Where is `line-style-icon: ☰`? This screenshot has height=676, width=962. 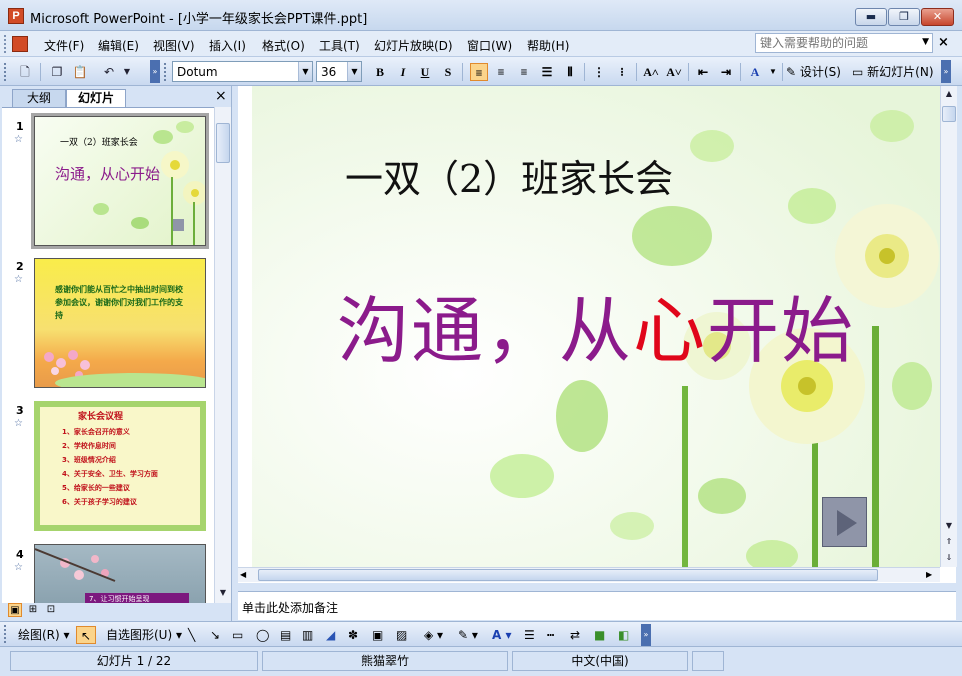
line-style-icon: ☰ is located at coordinates (529, 635).